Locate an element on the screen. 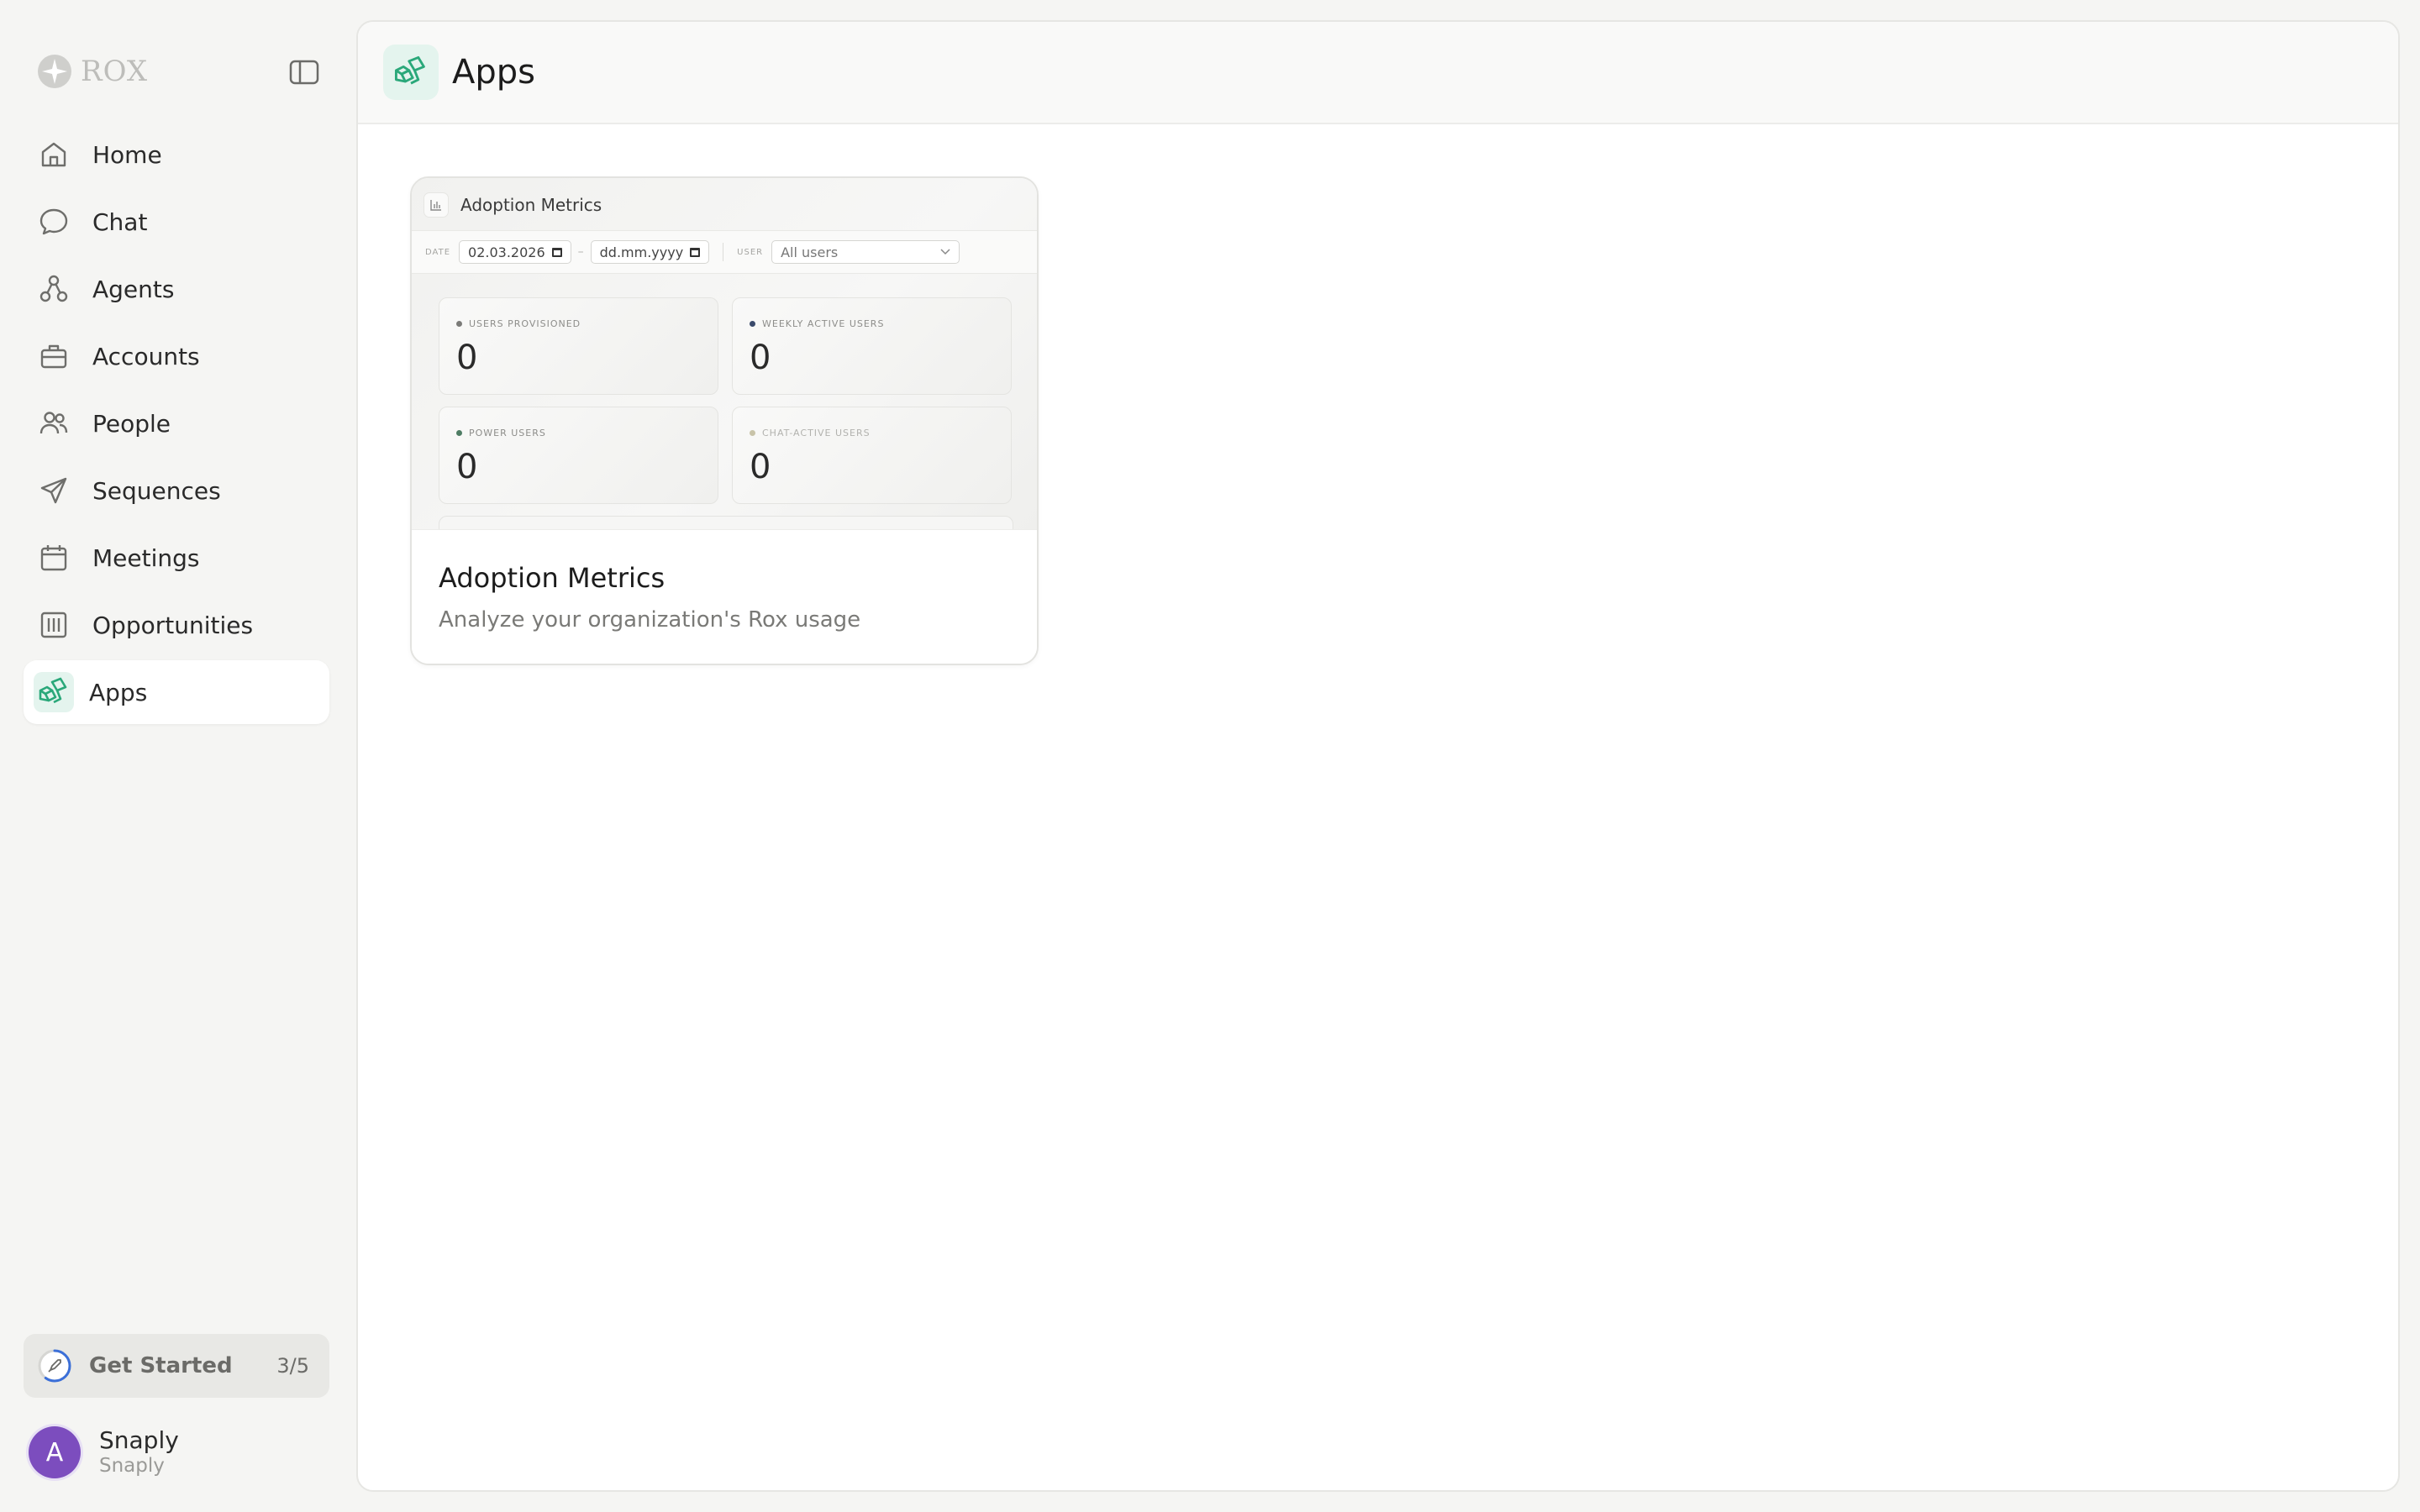  sidebar-item-label: Home is located at coordinates (127, 154).